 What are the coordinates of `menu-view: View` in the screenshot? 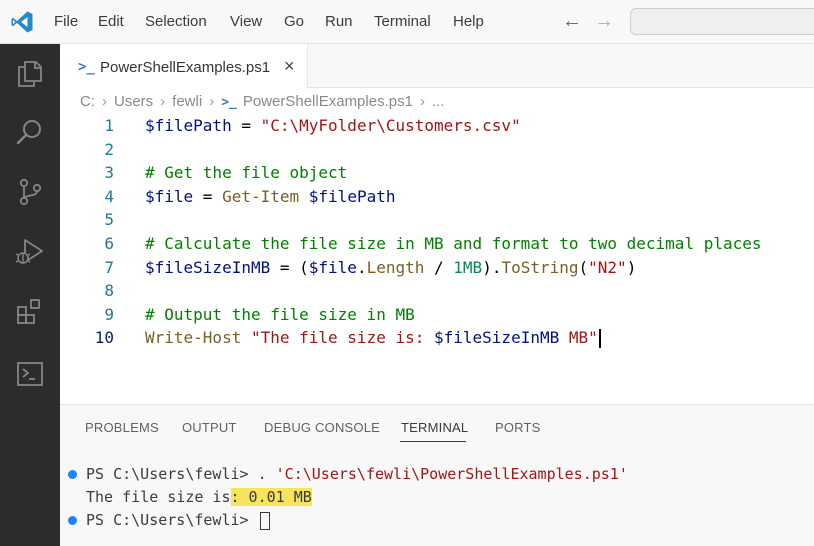 It's located at (246, 21).